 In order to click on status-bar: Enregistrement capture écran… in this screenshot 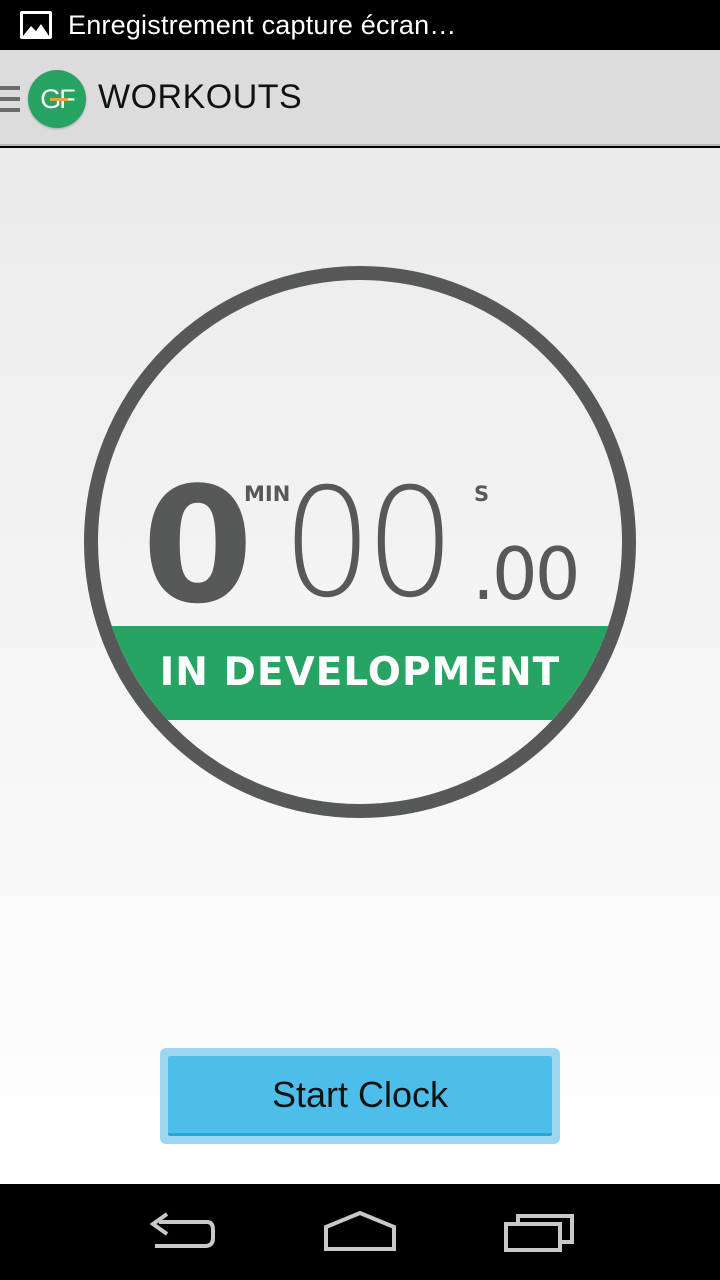, I will do `click(360, 25)`.